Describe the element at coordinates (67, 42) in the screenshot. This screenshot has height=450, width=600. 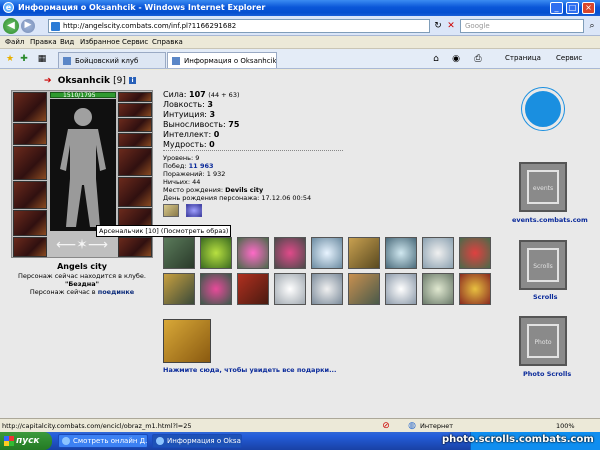
I see `menu-view: Вид` at that location.